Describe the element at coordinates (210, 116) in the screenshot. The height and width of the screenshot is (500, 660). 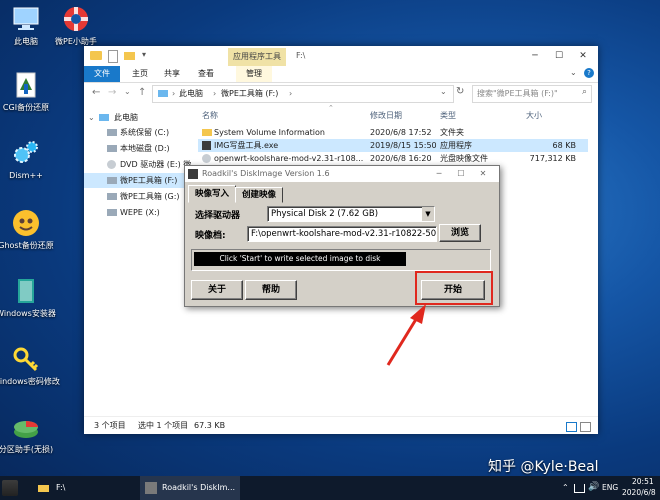
I see `column-header-name: 名称` at that location.